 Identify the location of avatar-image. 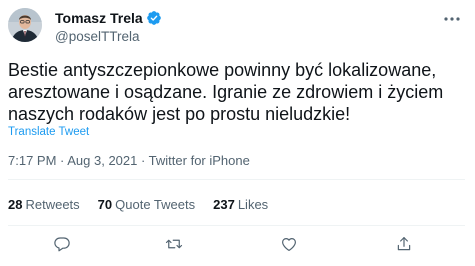
(25, 25).